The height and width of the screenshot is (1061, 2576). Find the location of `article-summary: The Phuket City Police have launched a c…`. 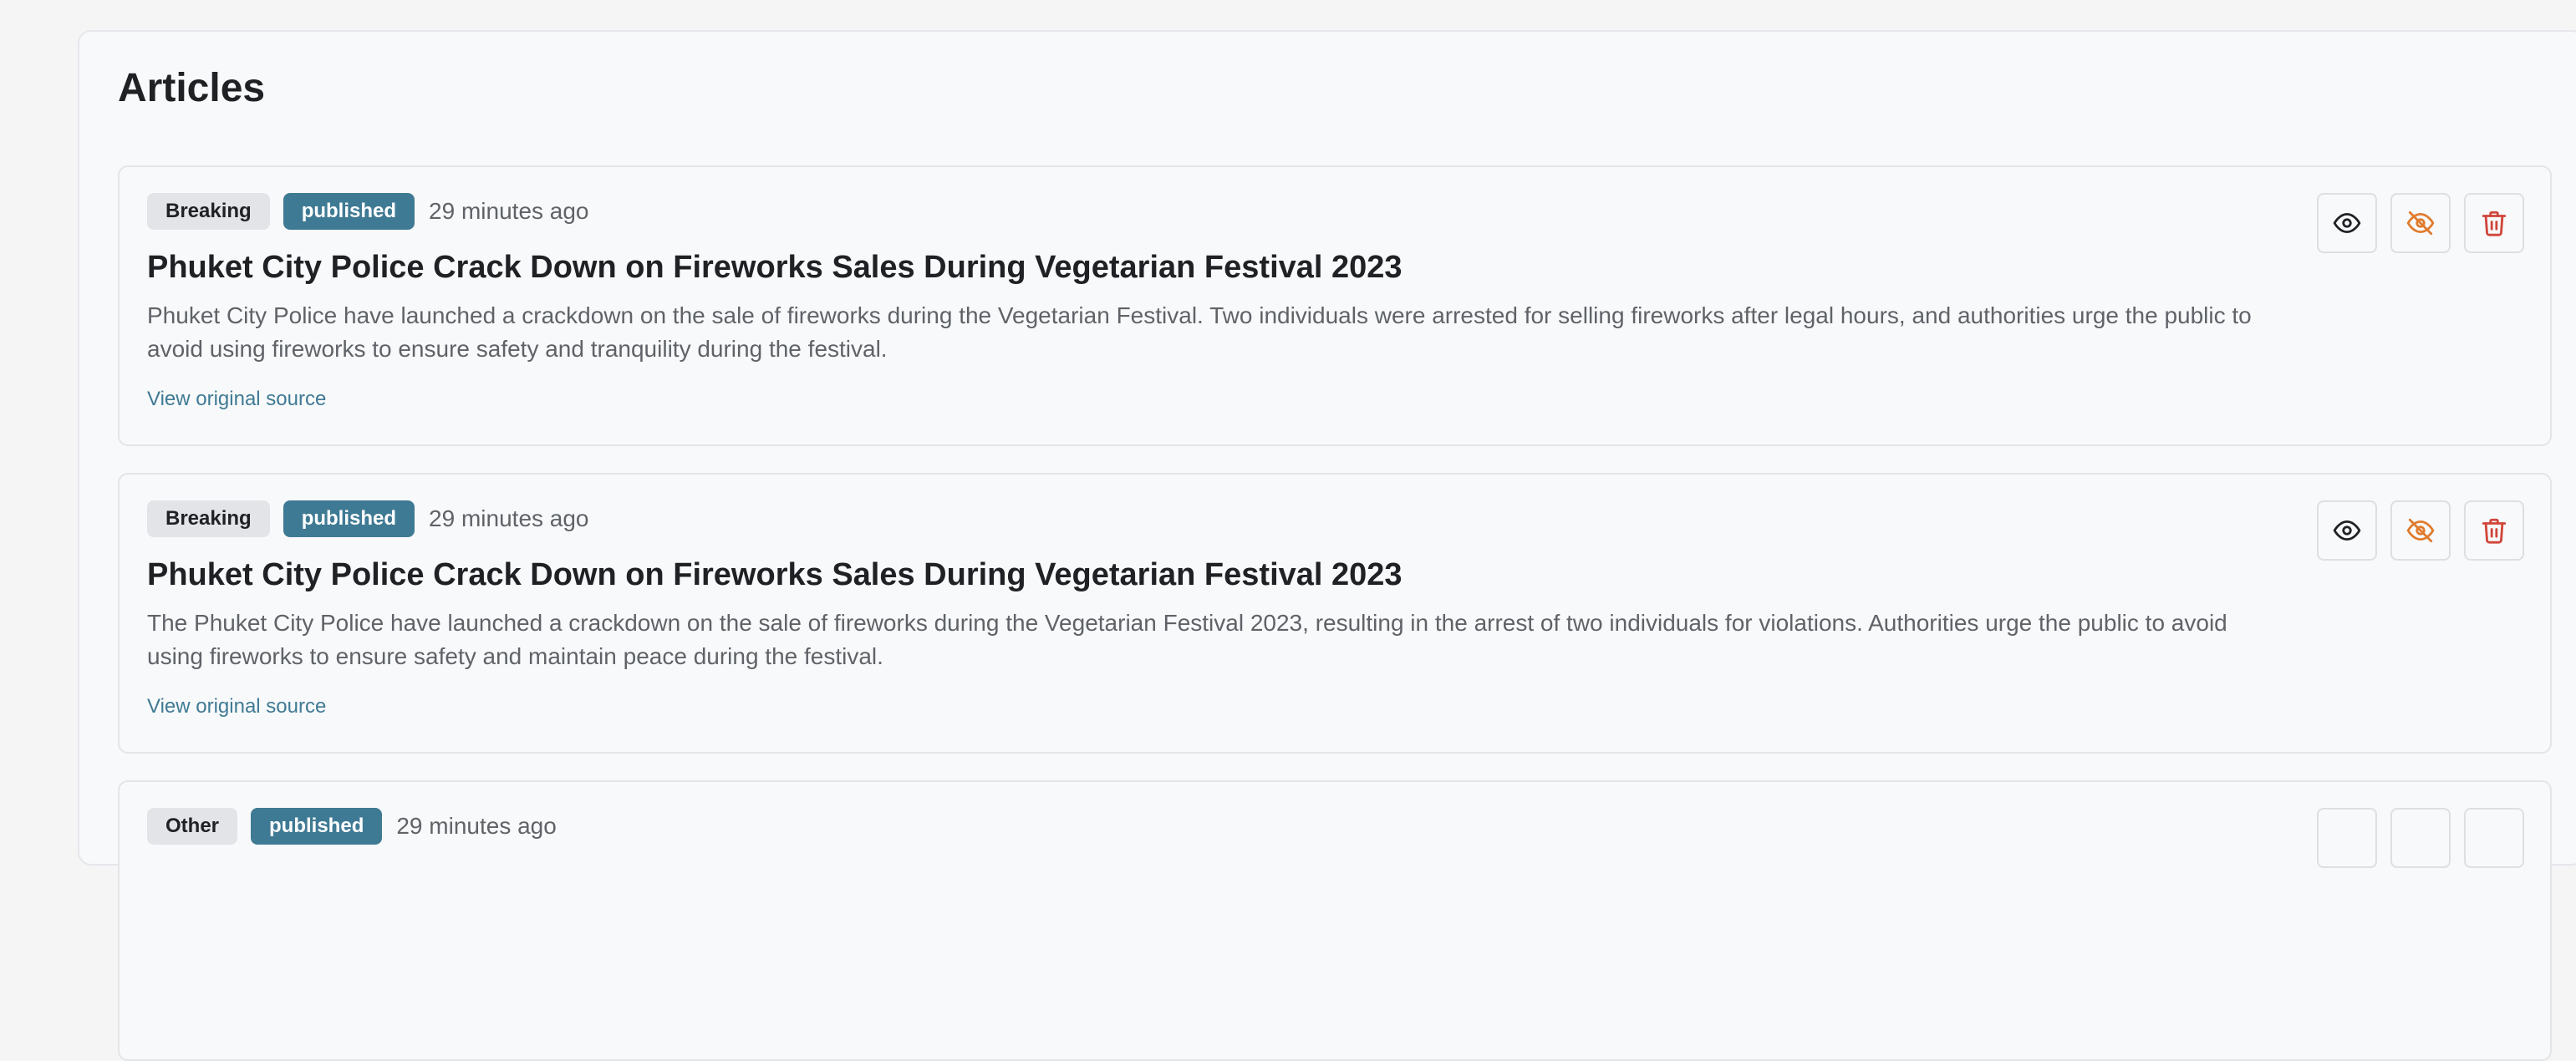

article-summary: The Phuket City Police have launched a c… is located at coordinates (1187, 639).